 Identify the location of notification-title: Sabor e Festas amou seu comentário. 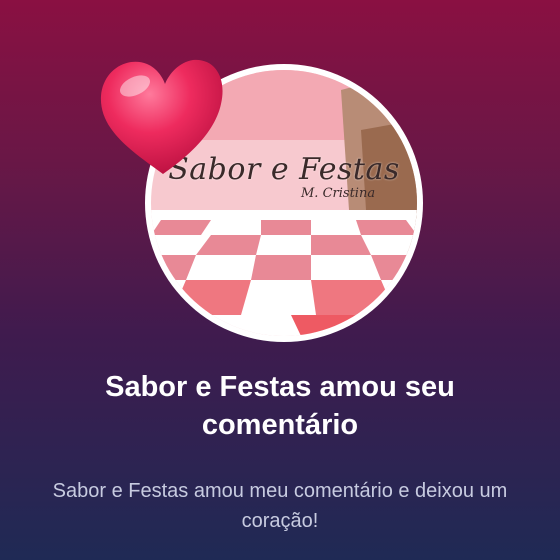
(280, 406).